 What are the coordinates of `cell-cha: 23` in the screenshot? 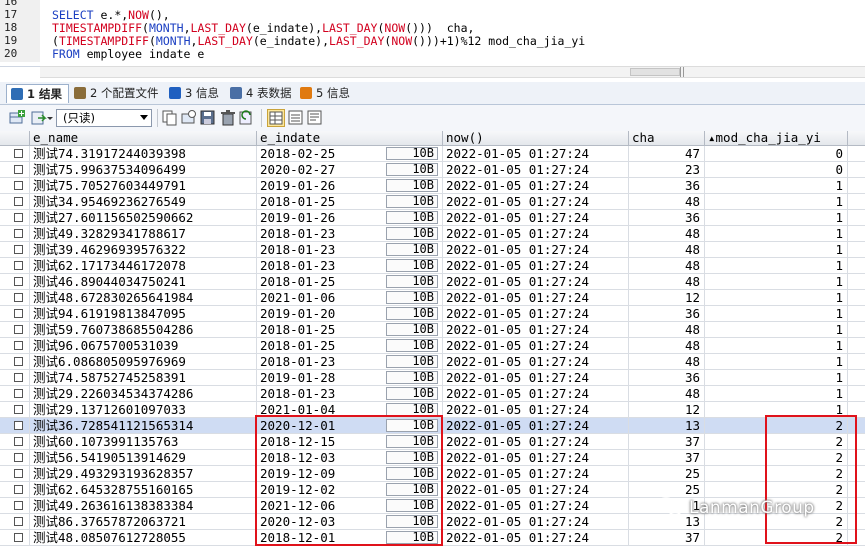 It's located at (667, 170).